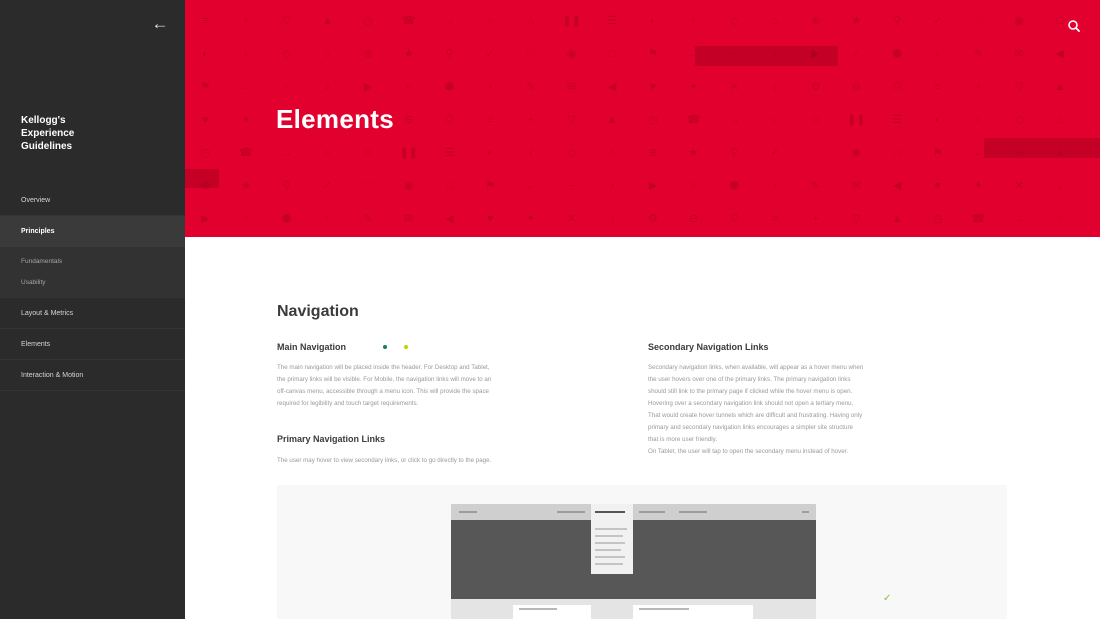 The width and height of the screenshot is (1100, 619). I want to click on back-arrow-icon: ←, so click(160, 24).